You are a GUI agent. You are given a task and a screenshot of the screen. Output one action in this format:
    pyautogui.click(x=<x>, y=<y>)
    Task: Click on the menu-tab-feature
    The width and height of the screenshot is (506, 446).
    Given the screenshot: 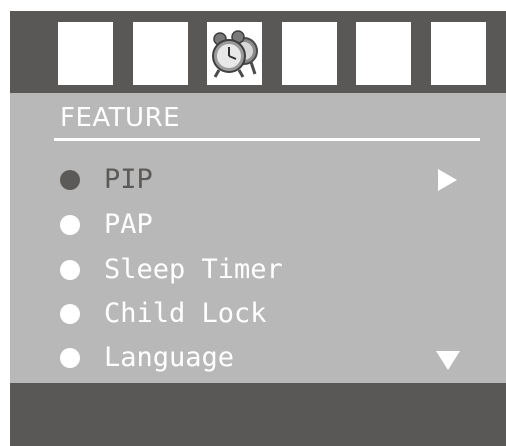 What is the action you would take?
    pyautogui.click(x=234, y=53)
    